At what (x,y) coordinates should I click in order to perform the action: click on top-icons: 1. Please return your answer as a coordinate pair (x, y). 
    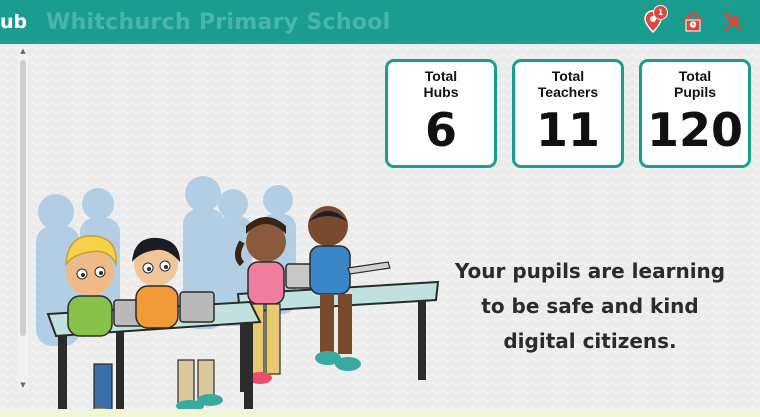
    Looking at the image, I should click on (693, 21).